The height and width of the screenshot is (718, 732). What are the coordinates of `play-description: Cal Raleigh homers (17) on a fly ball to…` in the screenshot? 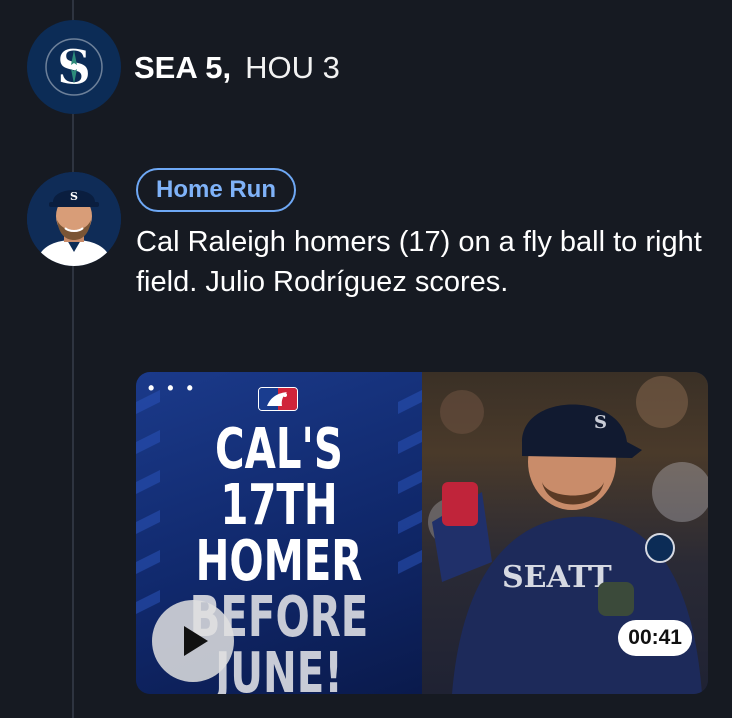 It's located at (419, 262).